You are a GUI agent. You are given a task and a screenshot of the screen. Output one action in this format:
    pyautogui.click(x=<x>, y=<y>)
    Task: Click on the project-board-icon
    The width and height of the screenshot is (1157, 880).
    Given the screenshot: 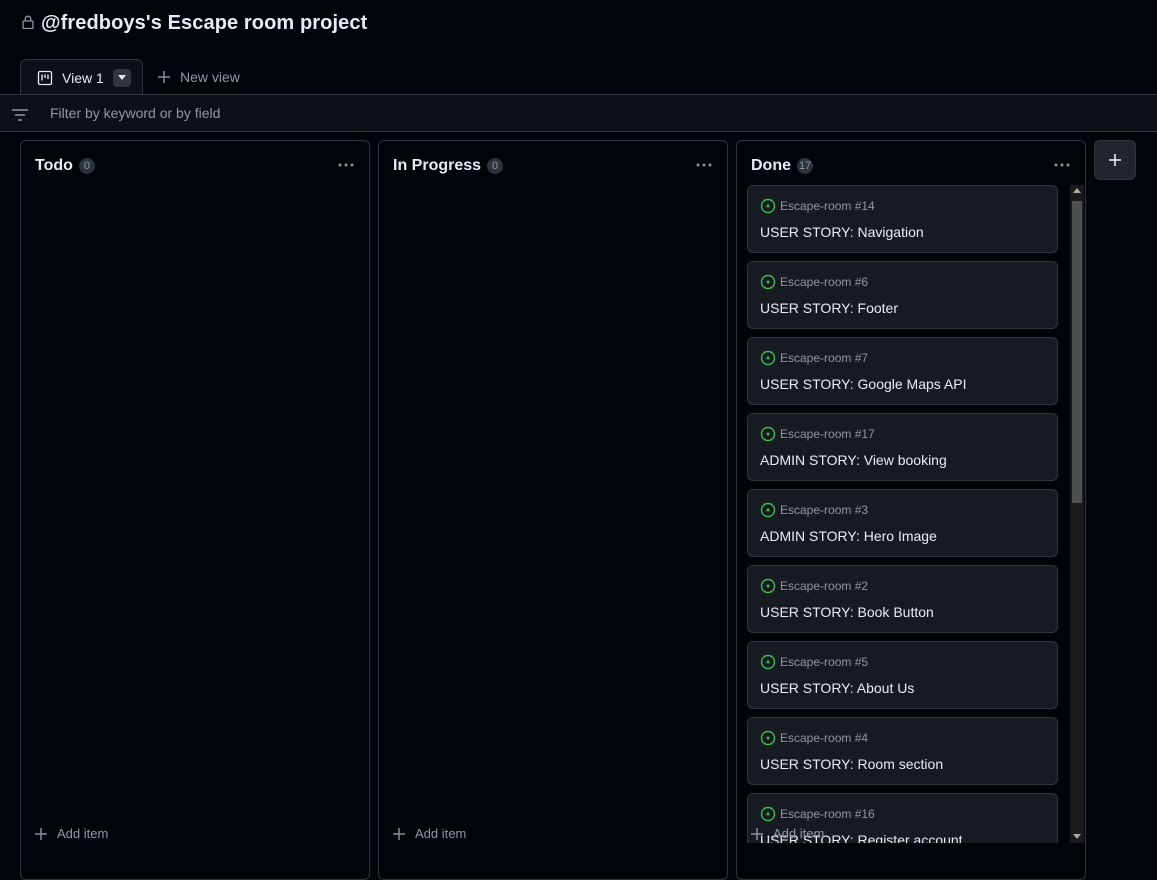 What is the action you would take?
    pyautogui.click(x=45, y=77)
    